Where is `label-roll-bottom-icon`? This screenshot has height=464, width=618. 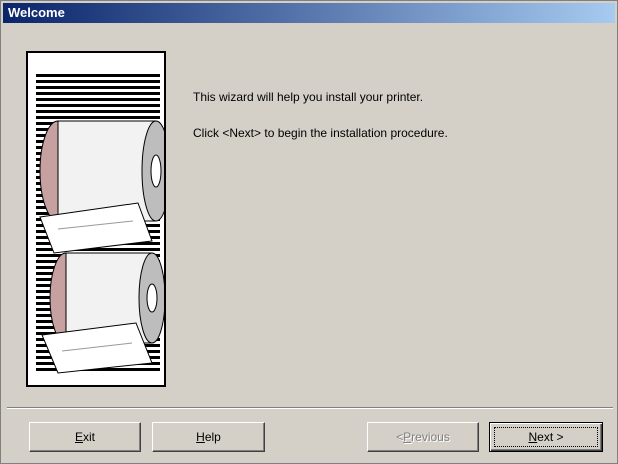 label-roll-bottom-icon is located at coordinates (102, 313).